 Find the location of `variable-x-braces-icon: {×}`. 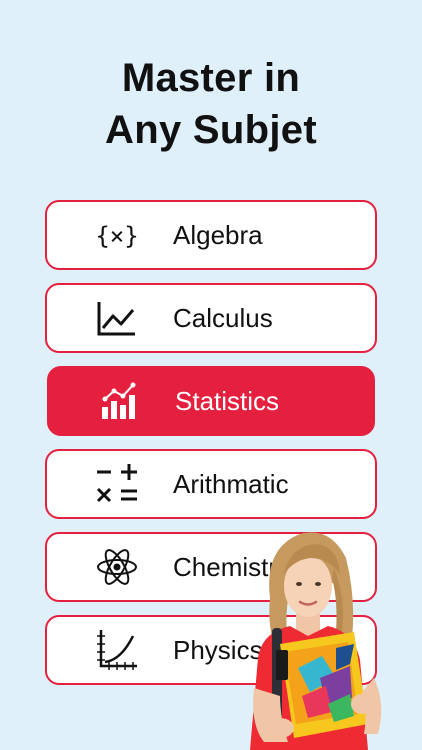

variable-x-braces-icon: {×} is located at coordinates (117, 235).